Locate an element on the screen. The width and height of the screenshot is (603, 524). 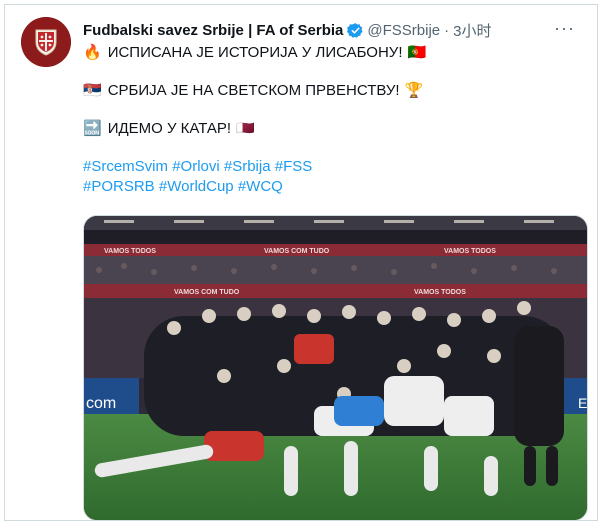
hashtag-link: #FSS is located at coordinates (294, 167).